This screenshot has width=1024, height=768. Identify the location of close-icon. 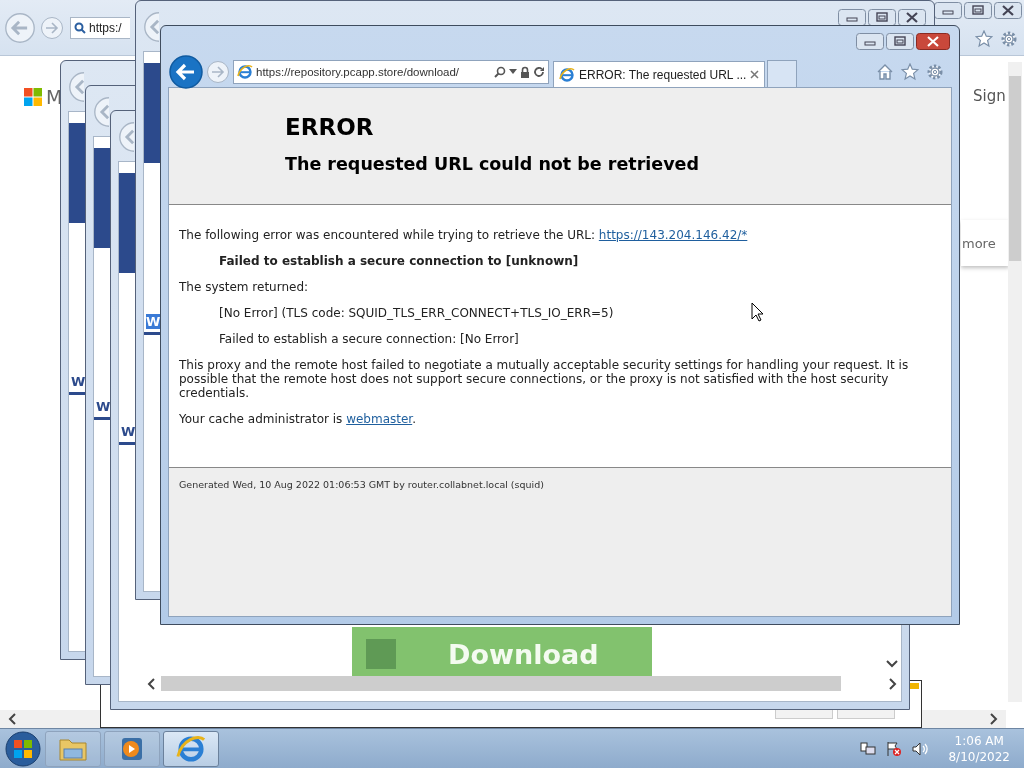
(755, 74).